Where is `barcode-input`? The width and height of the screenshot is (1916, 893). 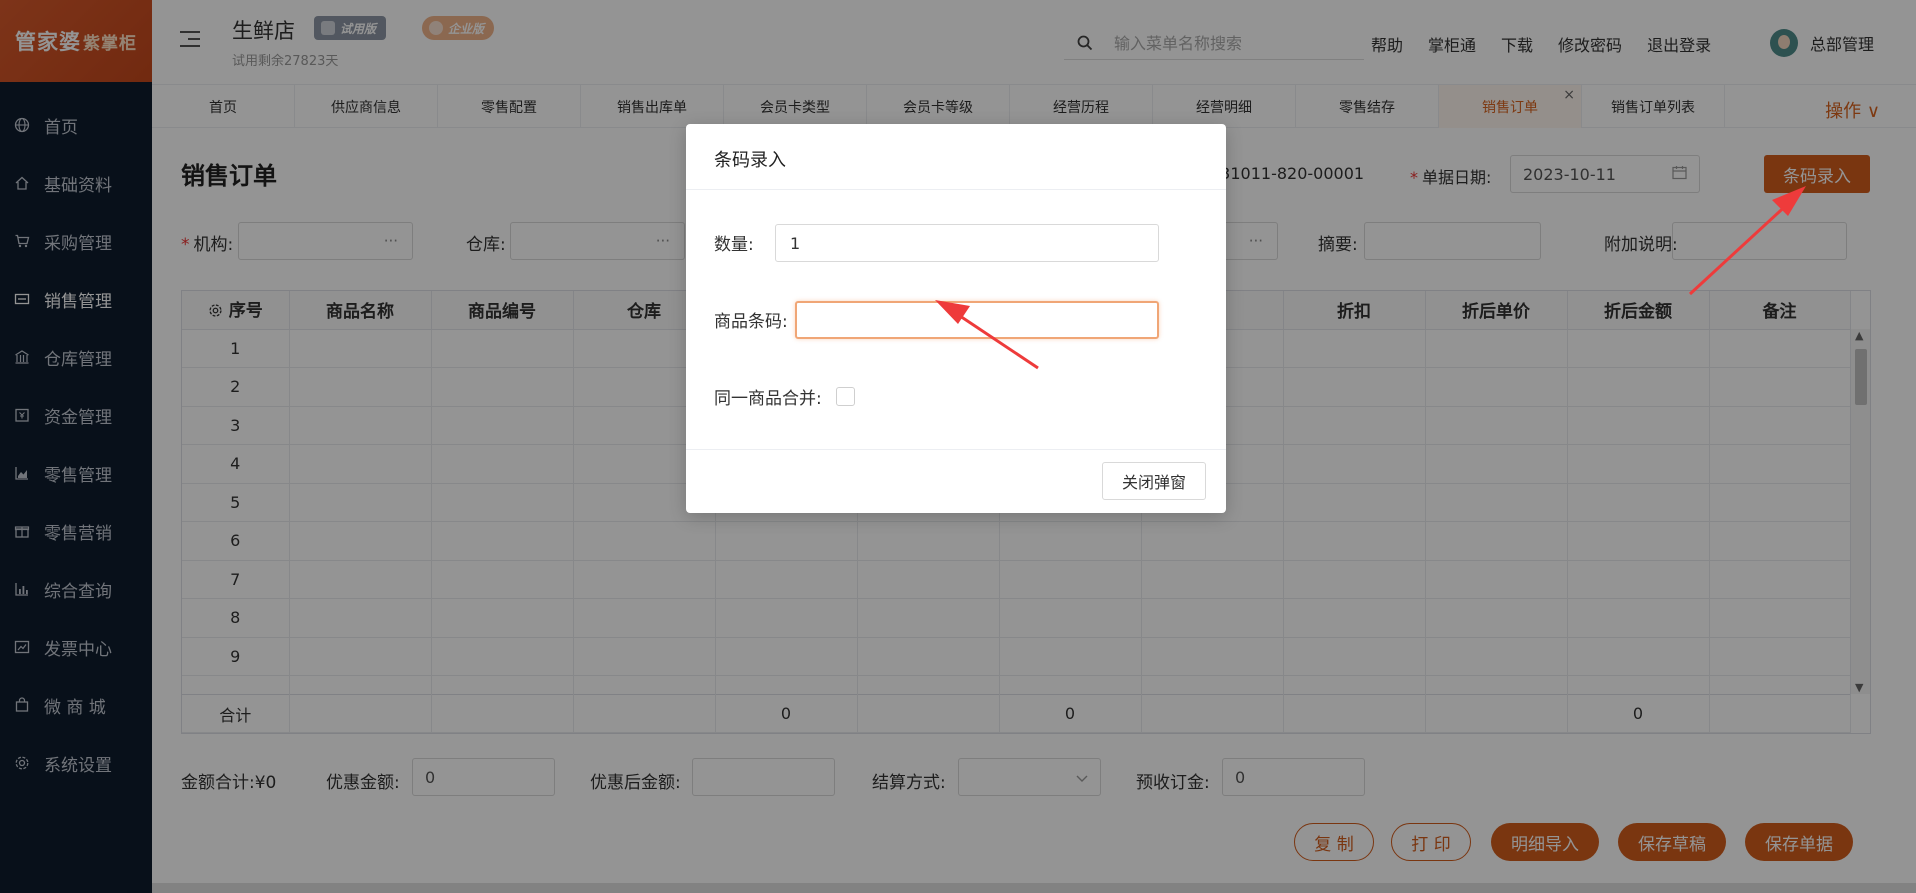 barcode-input is located at coordinates (977, 320).